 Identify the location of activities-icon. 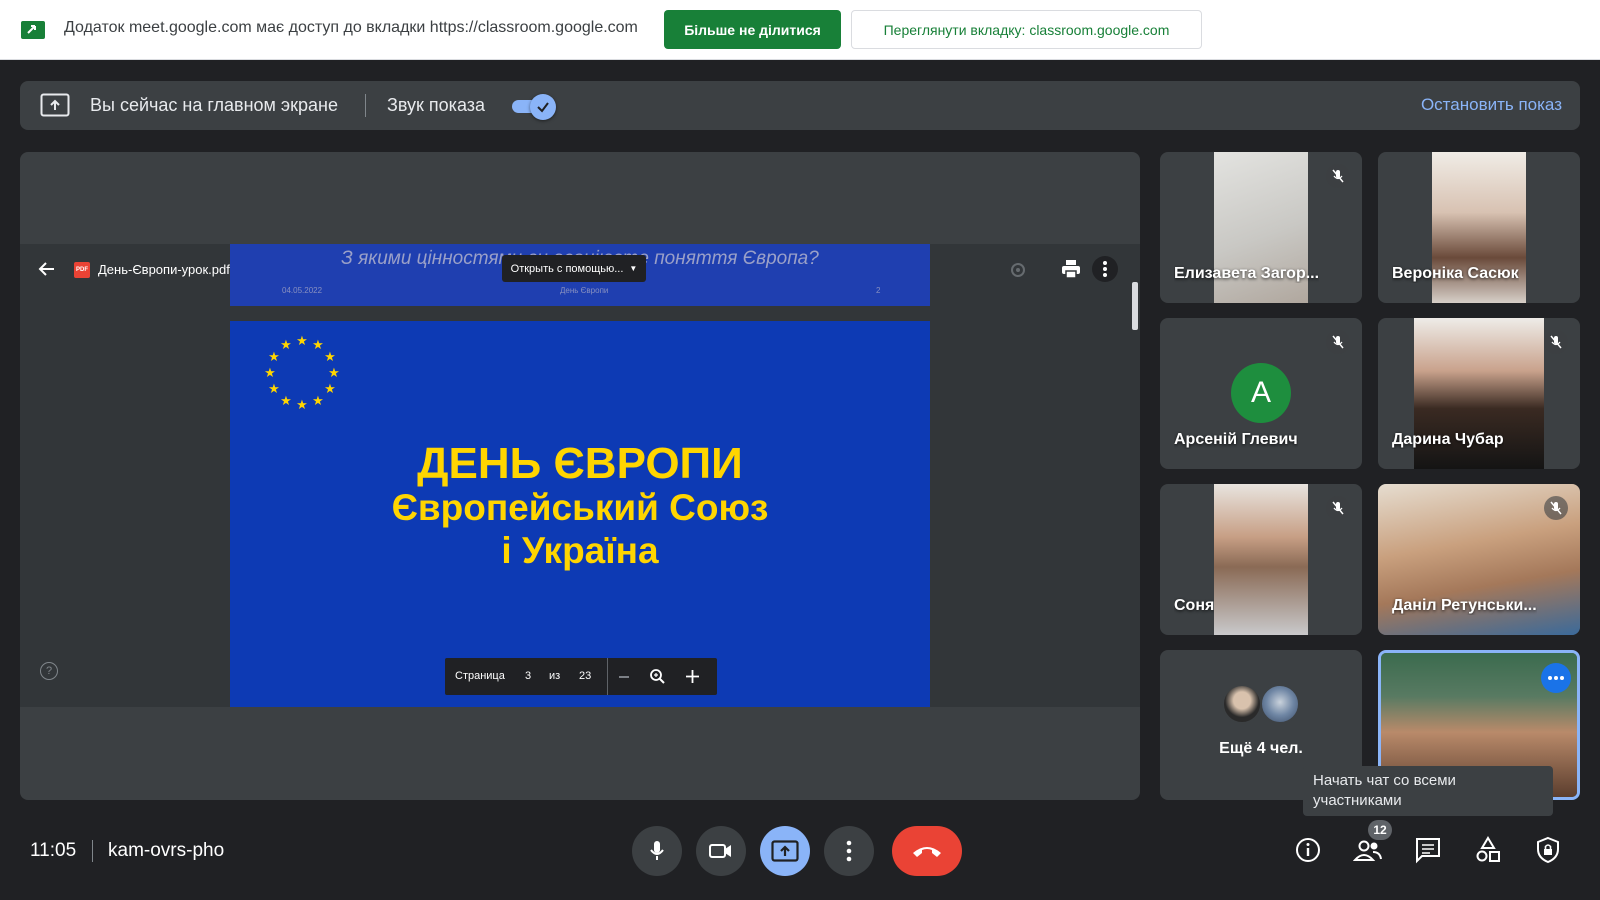
(1488, 849).